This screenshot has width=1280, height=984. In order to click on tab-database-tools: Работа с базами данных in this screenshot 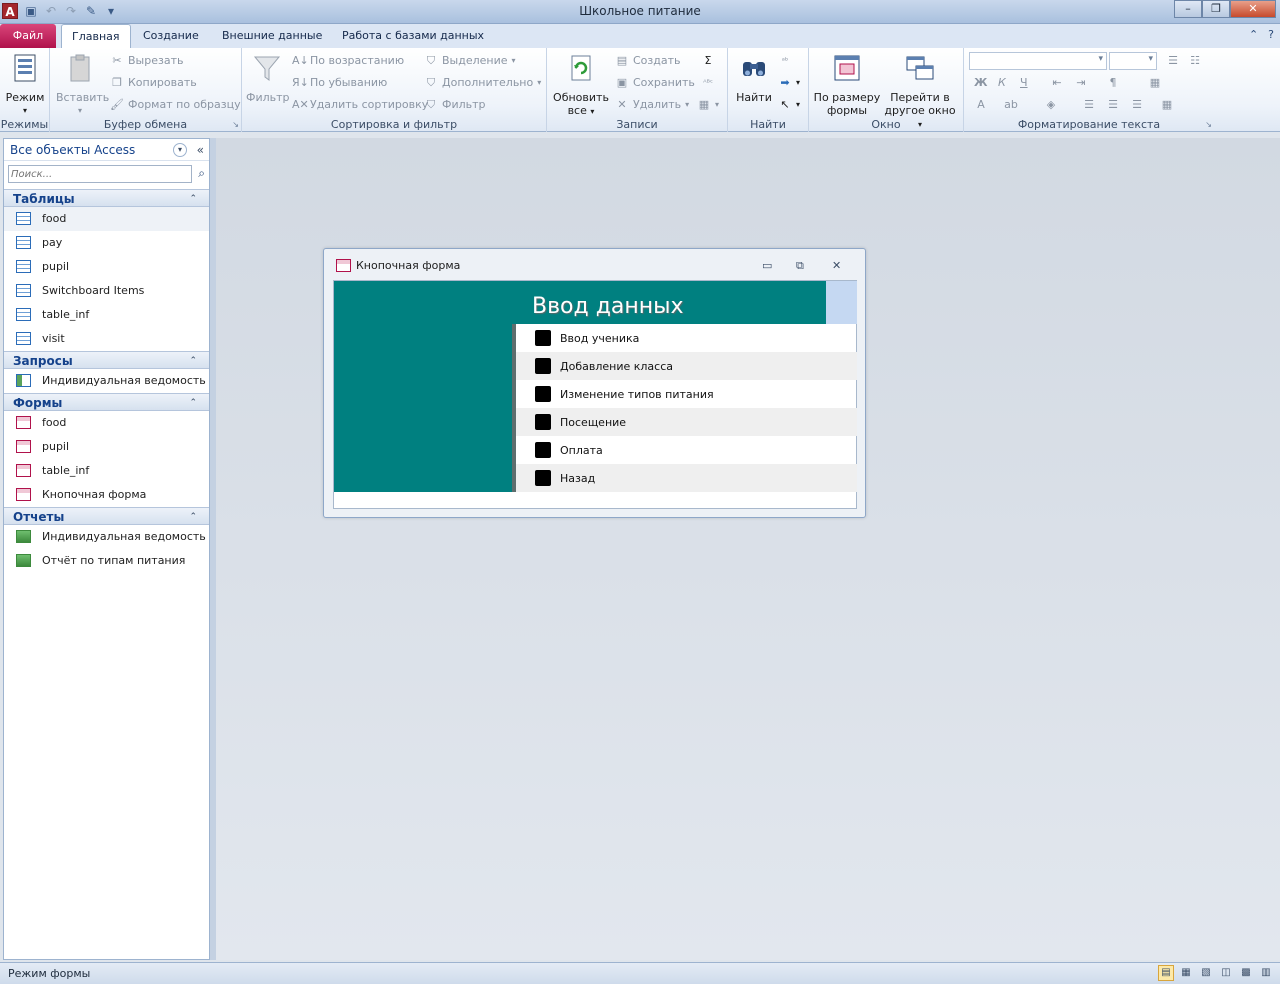, I will do `click(413, 36)`.